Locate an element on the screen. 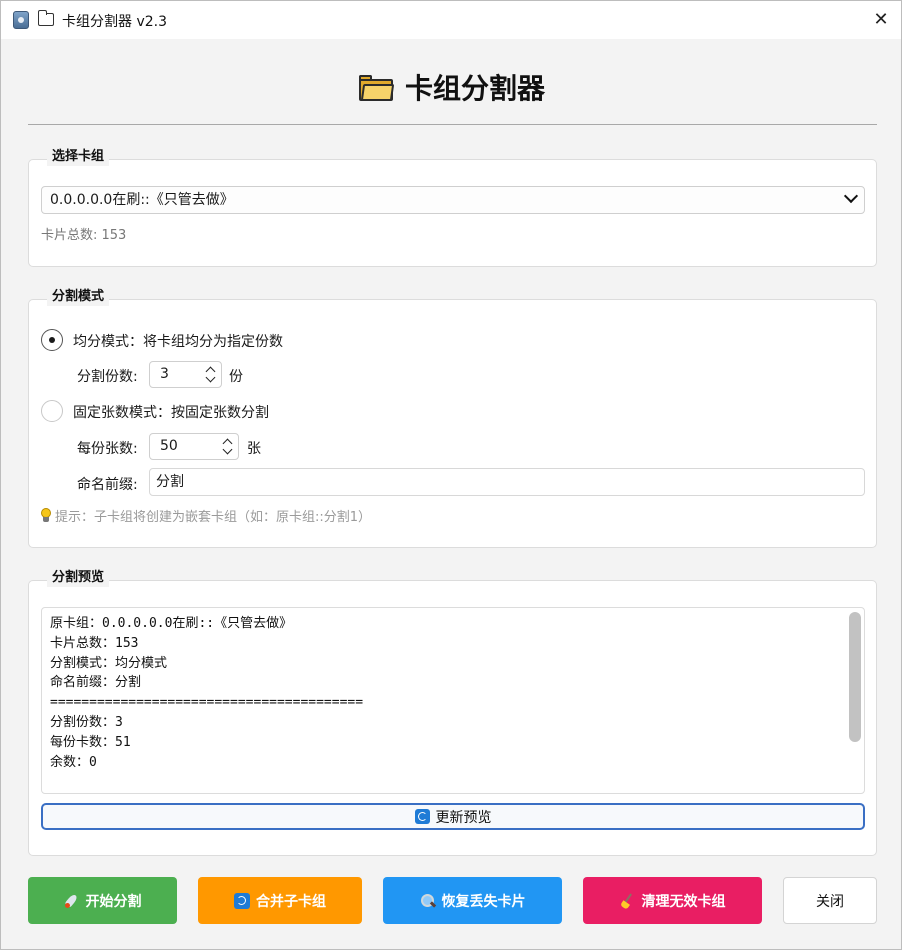 Image resolution: width=902 pixels, height=950 pixels. close-button: 关闭 is located at coordinates (830, 900).